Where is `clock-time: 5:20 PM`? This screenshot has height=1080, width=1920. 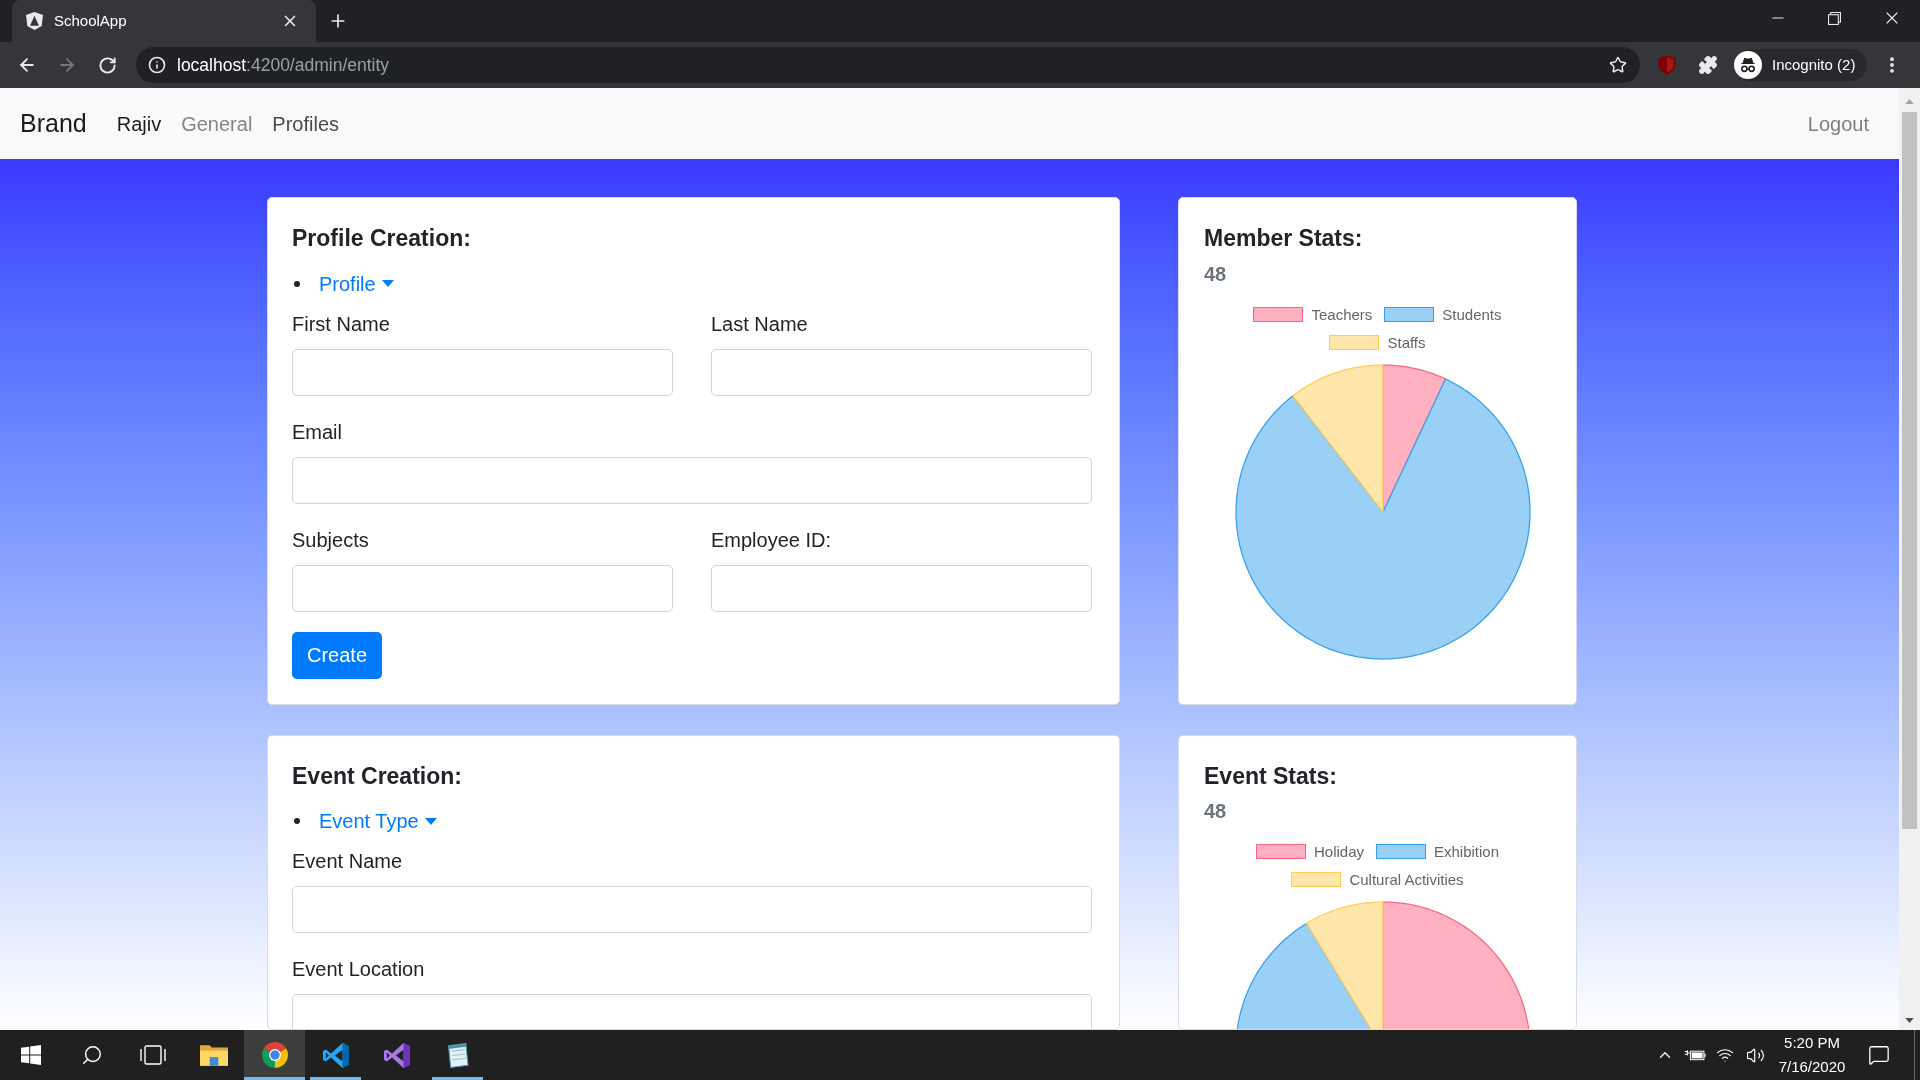 clock-time: 5:20 PM is located at coordinates (1812, 1043).